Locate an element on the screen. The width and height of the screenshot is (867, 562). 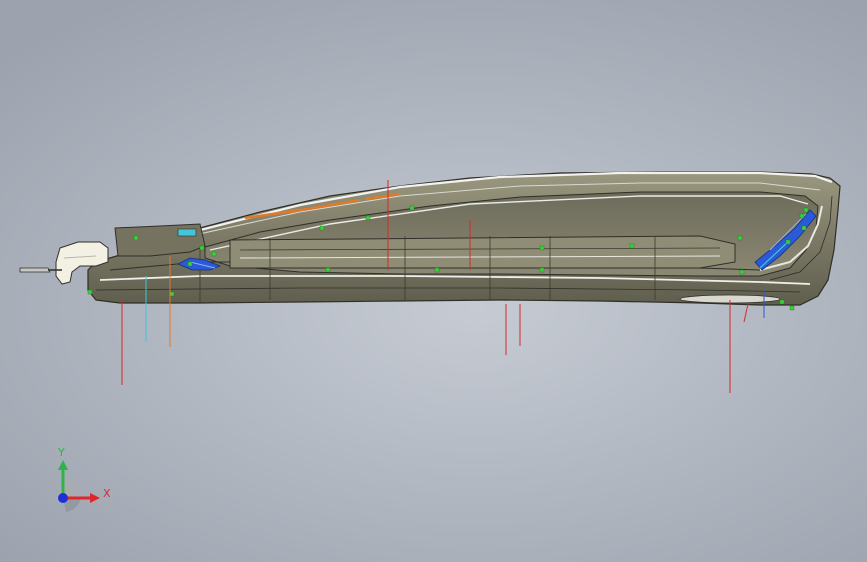
x-axis-label: X is located at coordinates (107, 493).